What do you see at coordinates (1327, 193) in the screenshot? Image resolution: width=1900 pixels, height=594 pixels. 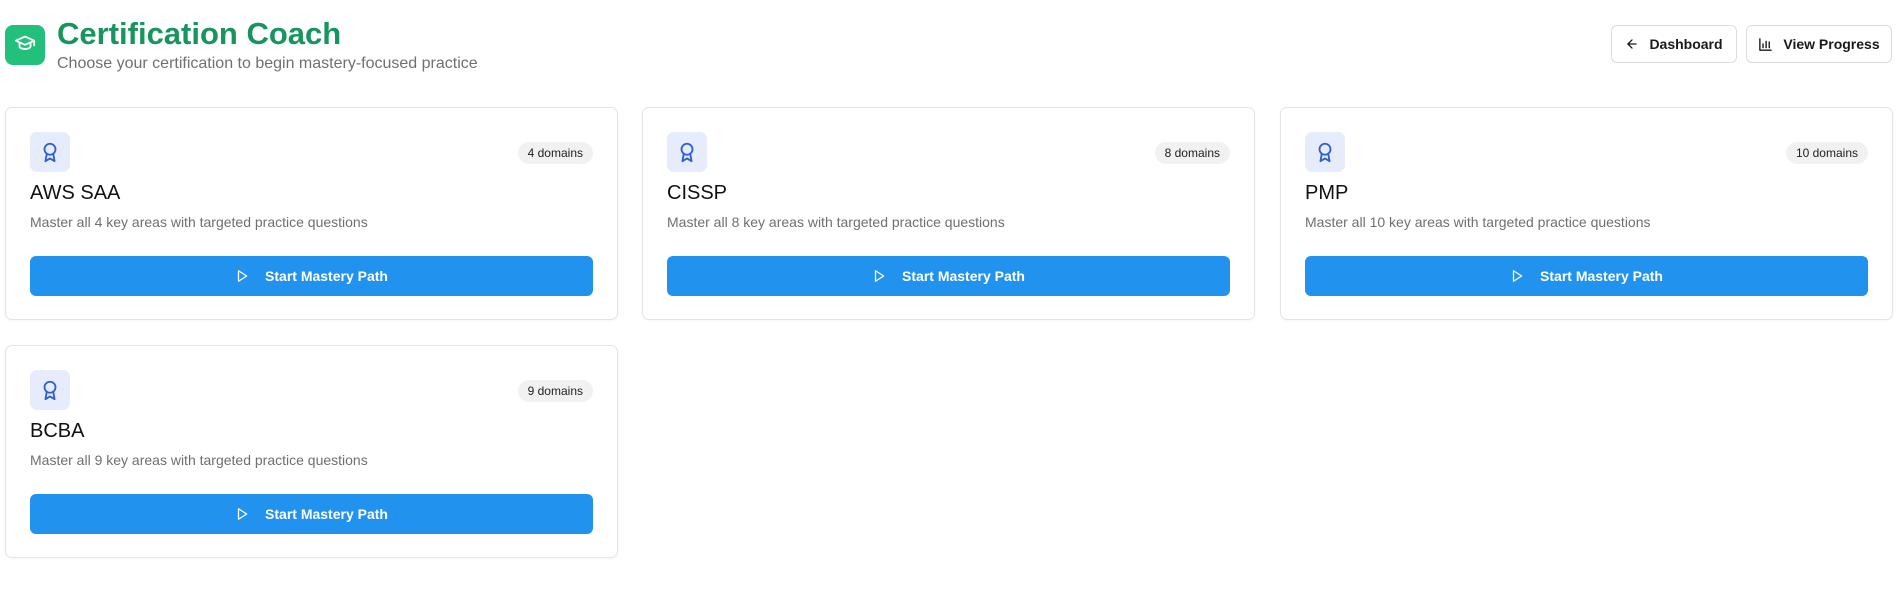 I see `certification-name: PMP` at bounding box center [1327, 193].